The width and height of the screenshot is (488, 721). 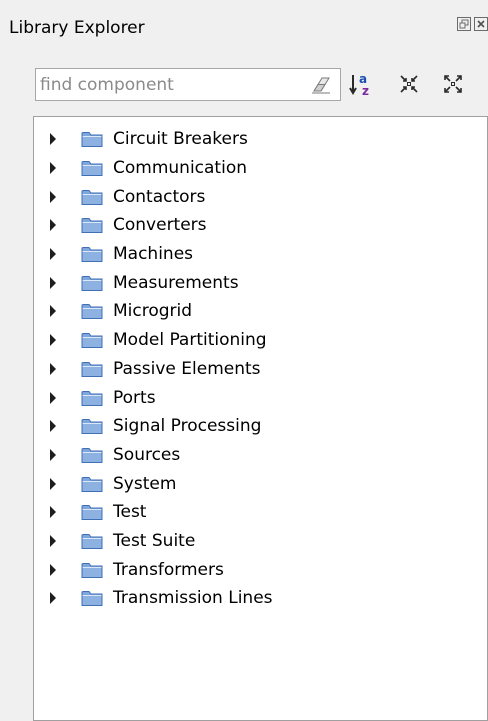 I want to click on tree-item-label: Converters, so click(x=160, y=225).